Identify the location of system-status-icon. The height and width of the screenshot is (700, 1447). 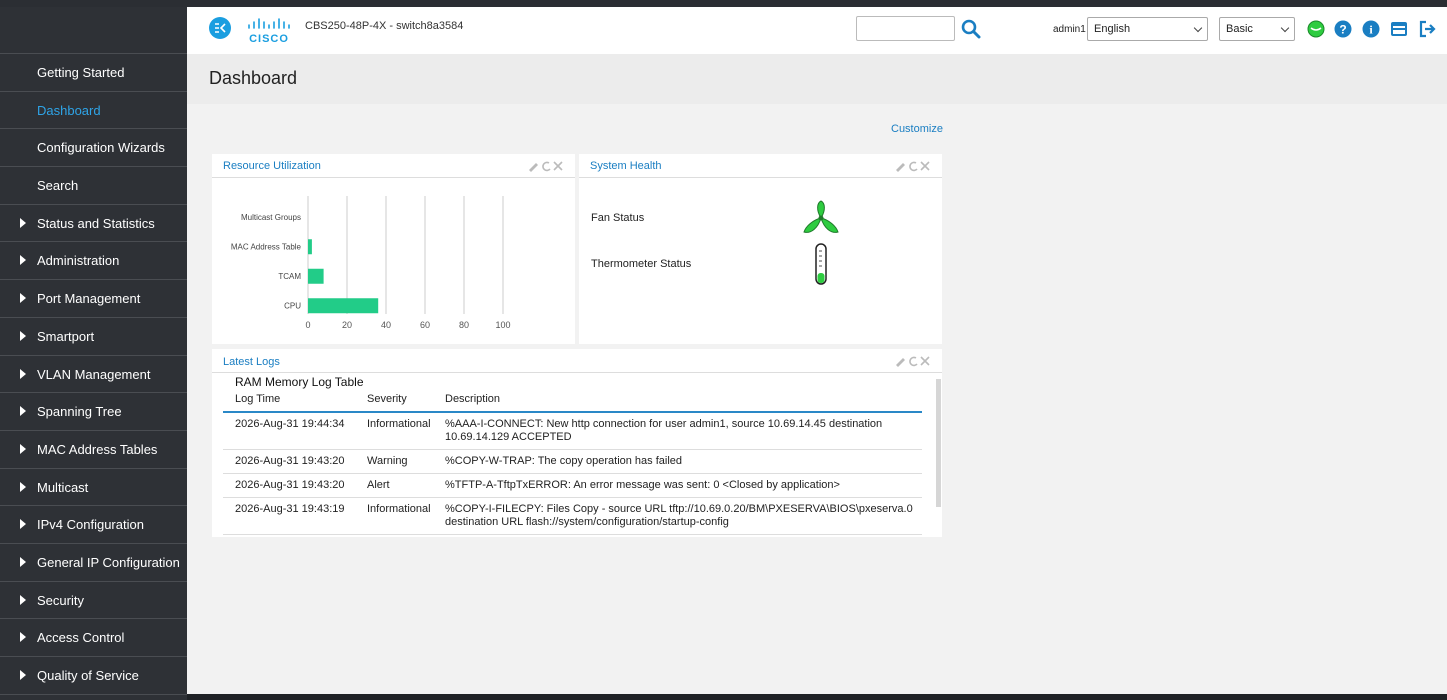
(1316, 29).